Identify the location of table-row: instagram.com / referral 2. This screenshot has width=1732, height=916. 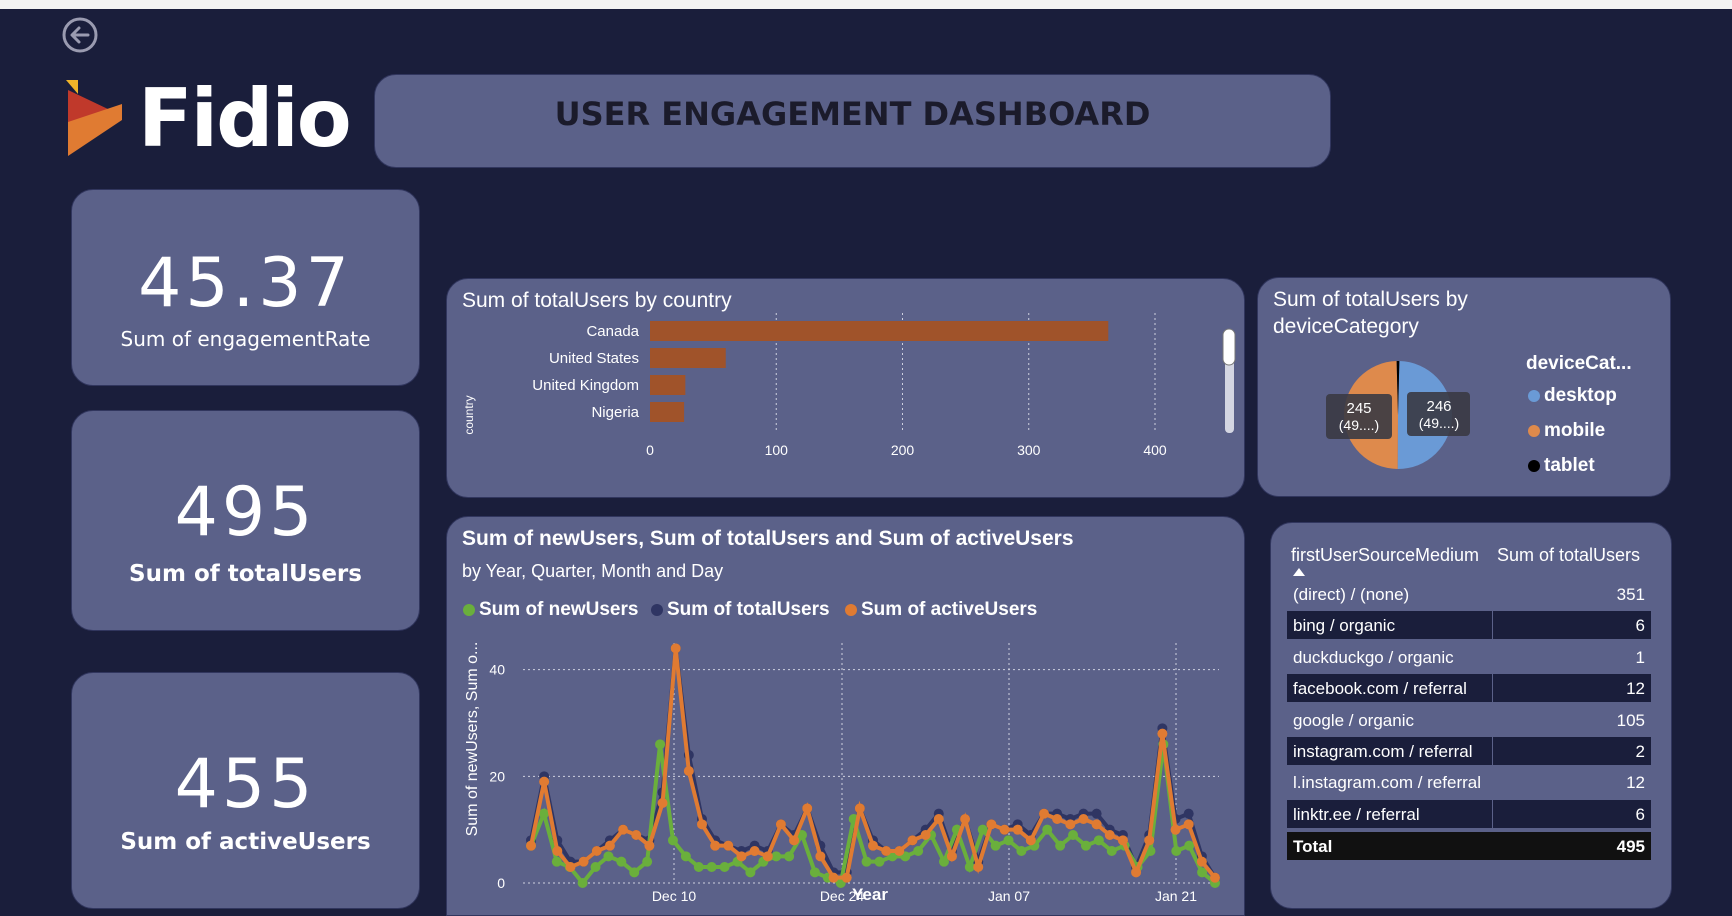
(1469, 751).